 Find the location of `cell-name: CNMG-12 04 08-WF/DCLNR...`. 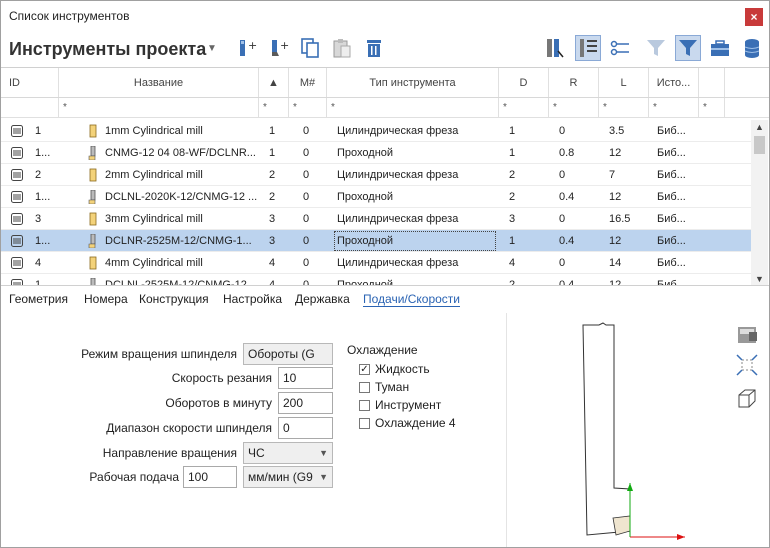

cell-name: CNMG-12 04 08-WF/DCLNR... is located at coordinates (179, 153).